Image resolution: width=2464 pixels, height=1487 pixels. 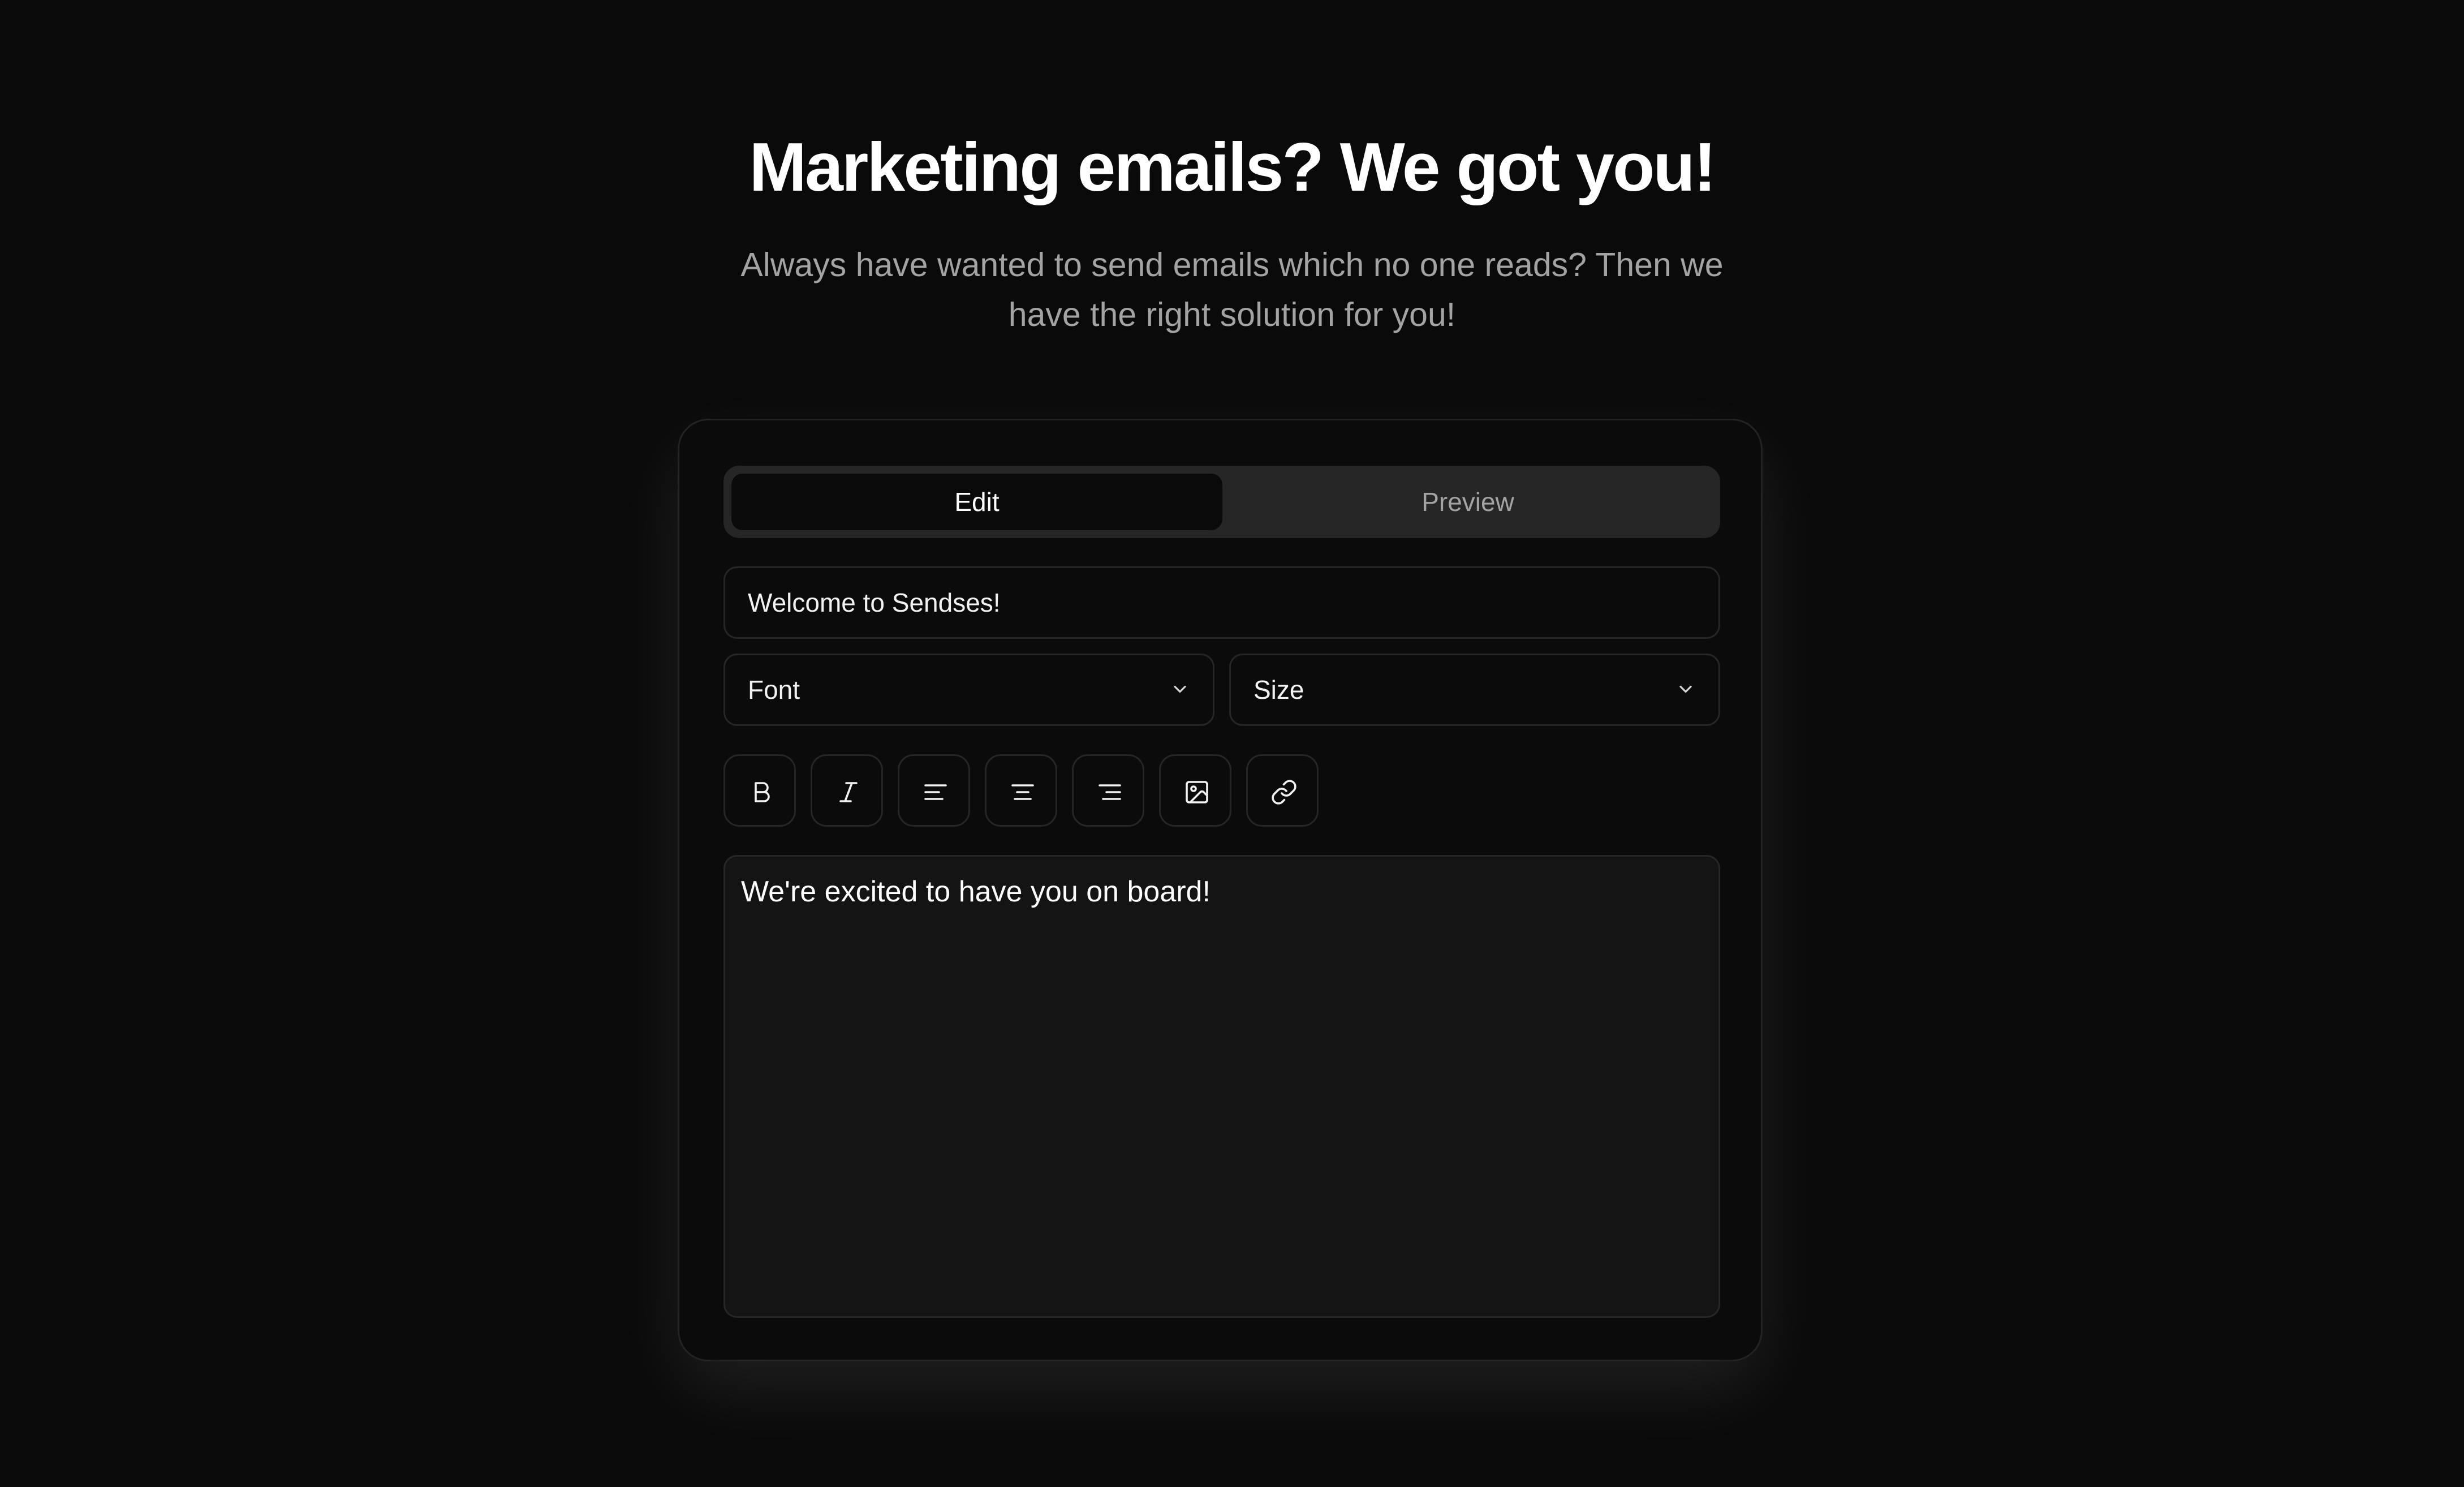 What do you see at coordinates (1232, 166) in the screenshot?
I see `page-title: Marketing emails? We got you!` at bounding box center [1232, 166].